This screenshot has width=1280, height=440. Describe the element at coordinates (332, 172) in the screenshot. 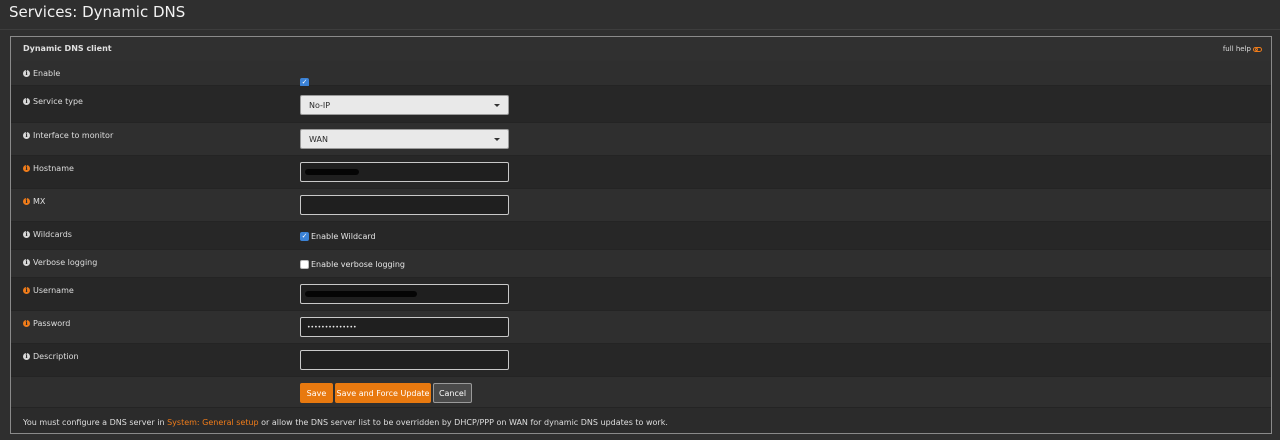

I see `redacted-hostname` at that location.